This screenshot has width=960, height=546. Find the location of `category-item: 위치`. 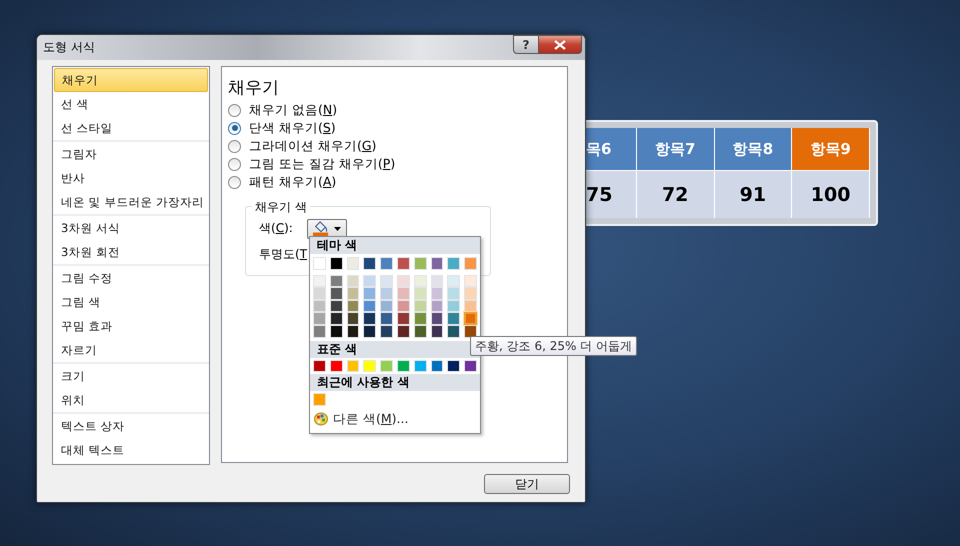

category-item: 위치 is located at coordinates (131, 400).